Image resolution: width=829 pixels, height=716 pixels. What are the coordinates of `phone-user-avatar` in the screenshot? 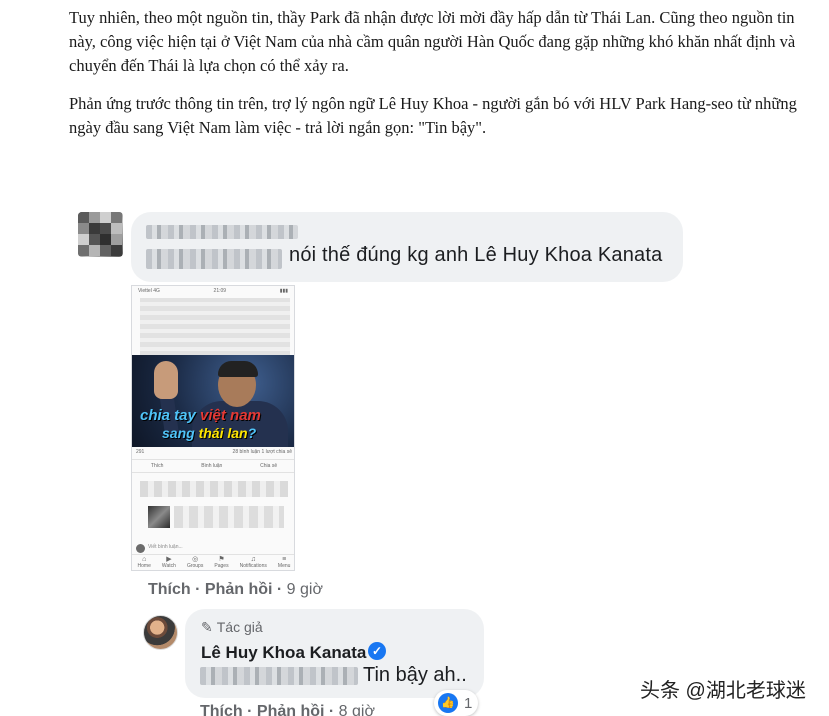 It's located at (140, 548).